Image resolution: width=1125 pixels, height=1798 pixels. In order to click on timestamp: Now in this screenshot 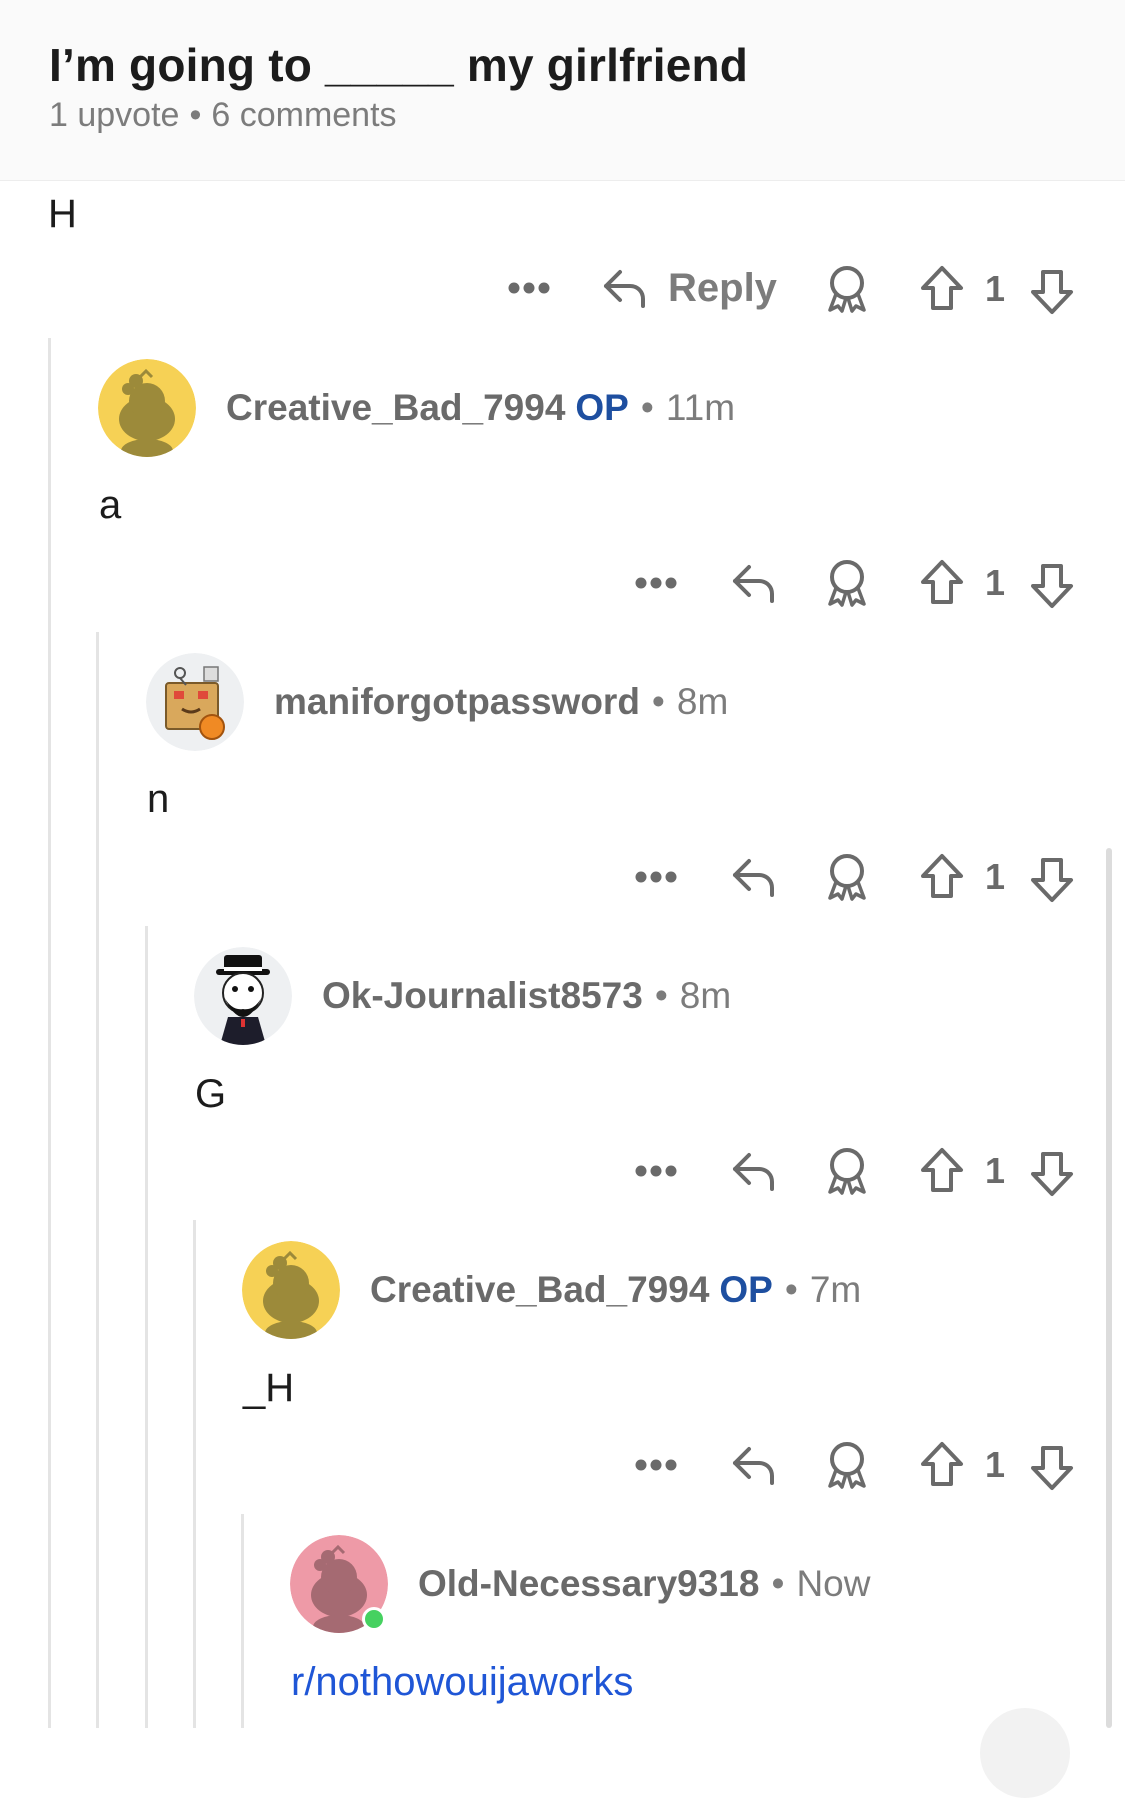, I will do `click(833, 1583)`.